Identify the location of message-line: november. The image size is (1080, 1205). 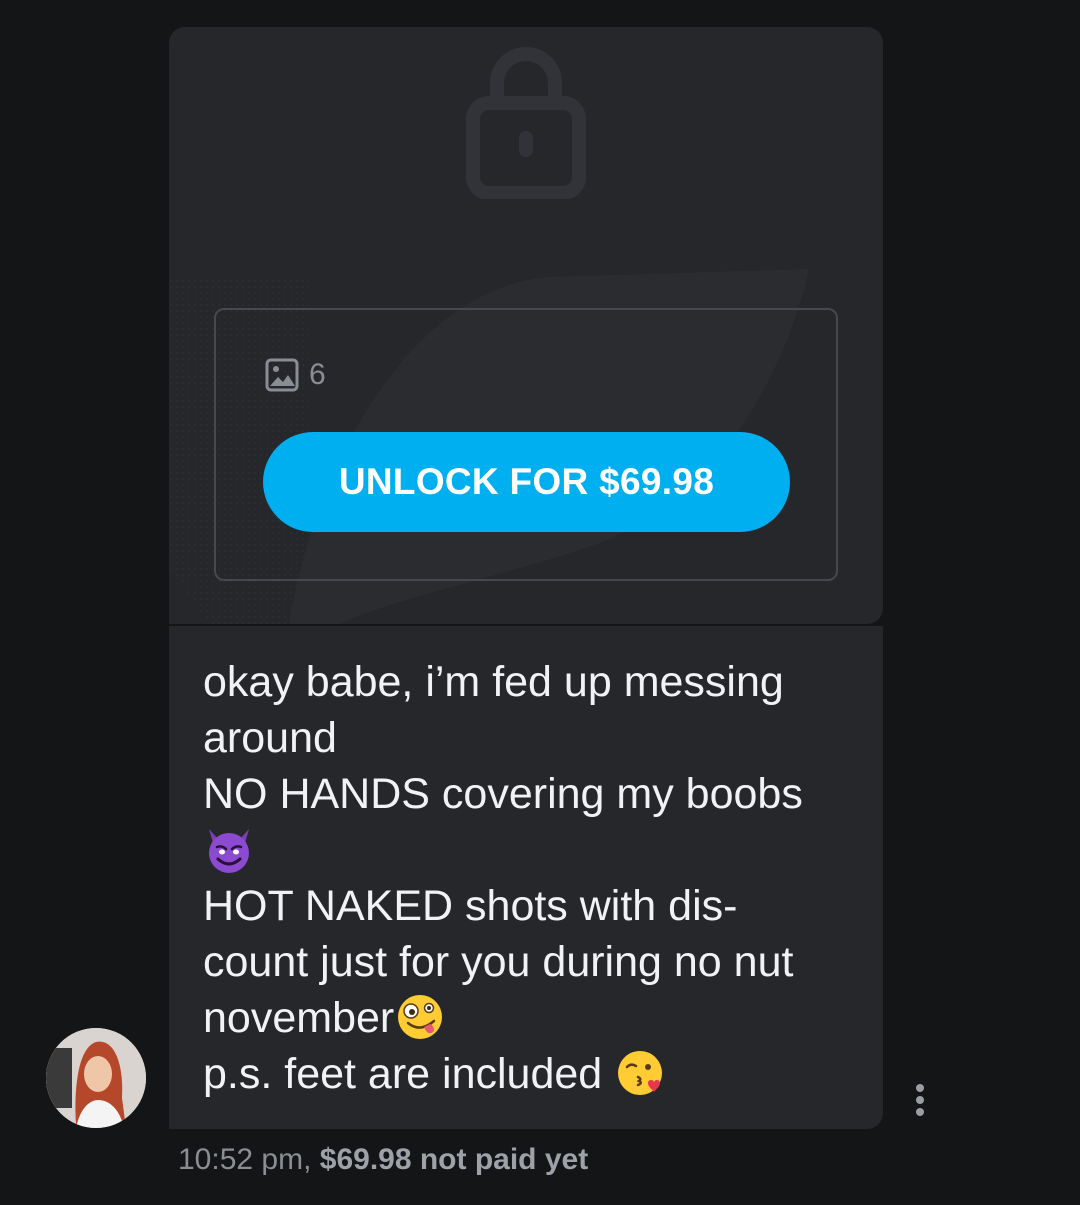
(299, 1018).